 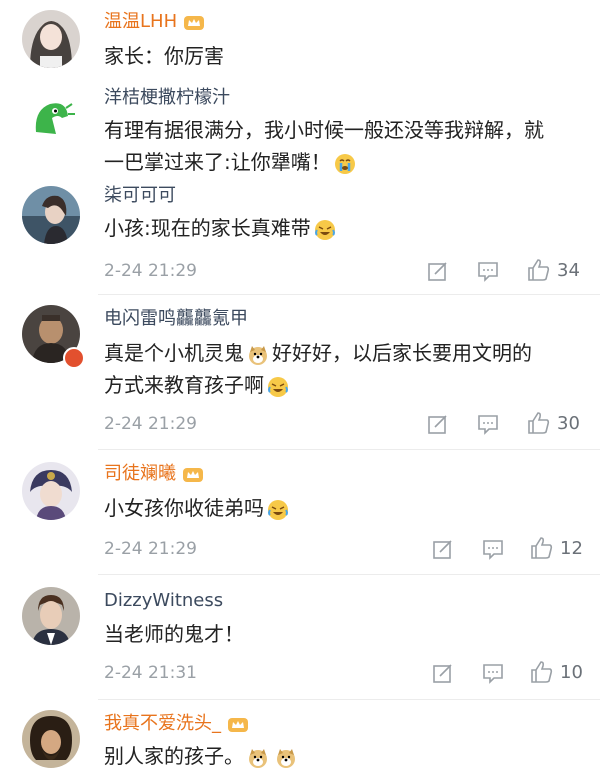 What do you see at coordinates (74, 358) in the screenshot?
I see `verified-badge-icon` at bounding box center [74, 358].